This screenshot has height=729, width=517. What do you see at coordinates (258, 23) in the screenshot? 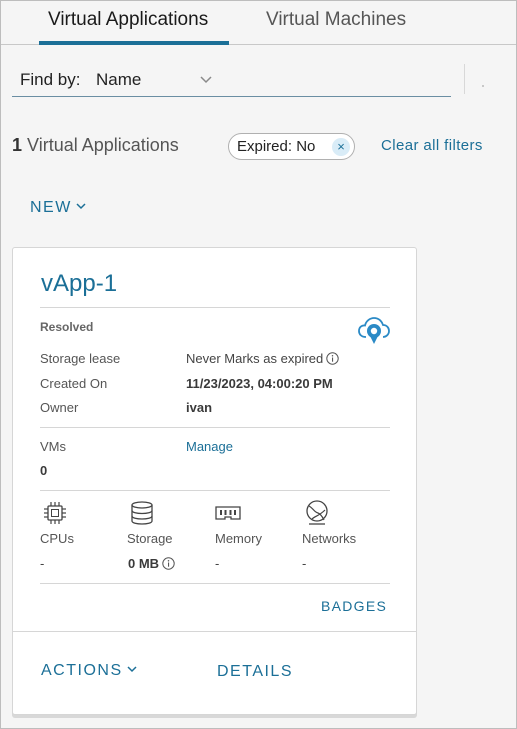
I see `tab-bar: Virtual Applications Virtual Machines` at bounding box center [258, 23].